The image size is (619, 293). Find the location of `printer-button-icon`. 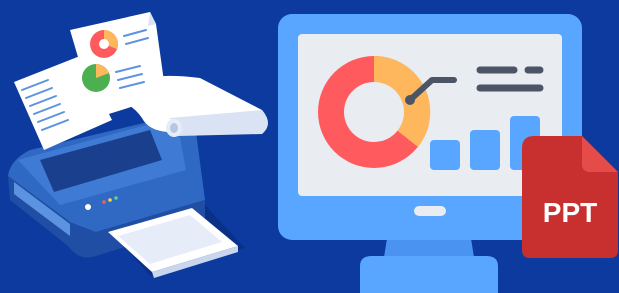

printer-button-icon is located at coordinates (88, 207).